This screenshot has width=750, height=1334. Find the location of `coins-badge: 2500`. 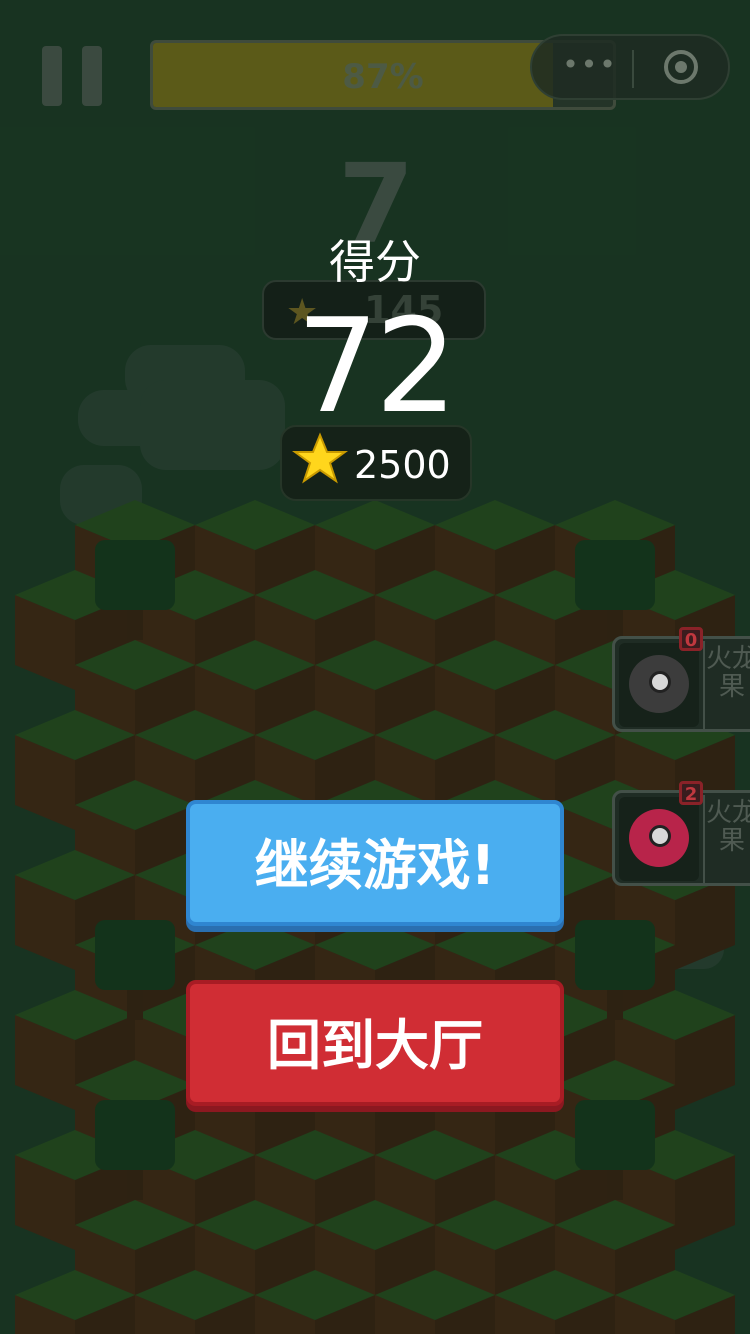

coins-badge: 2500 is located at coordinates (376, 463).